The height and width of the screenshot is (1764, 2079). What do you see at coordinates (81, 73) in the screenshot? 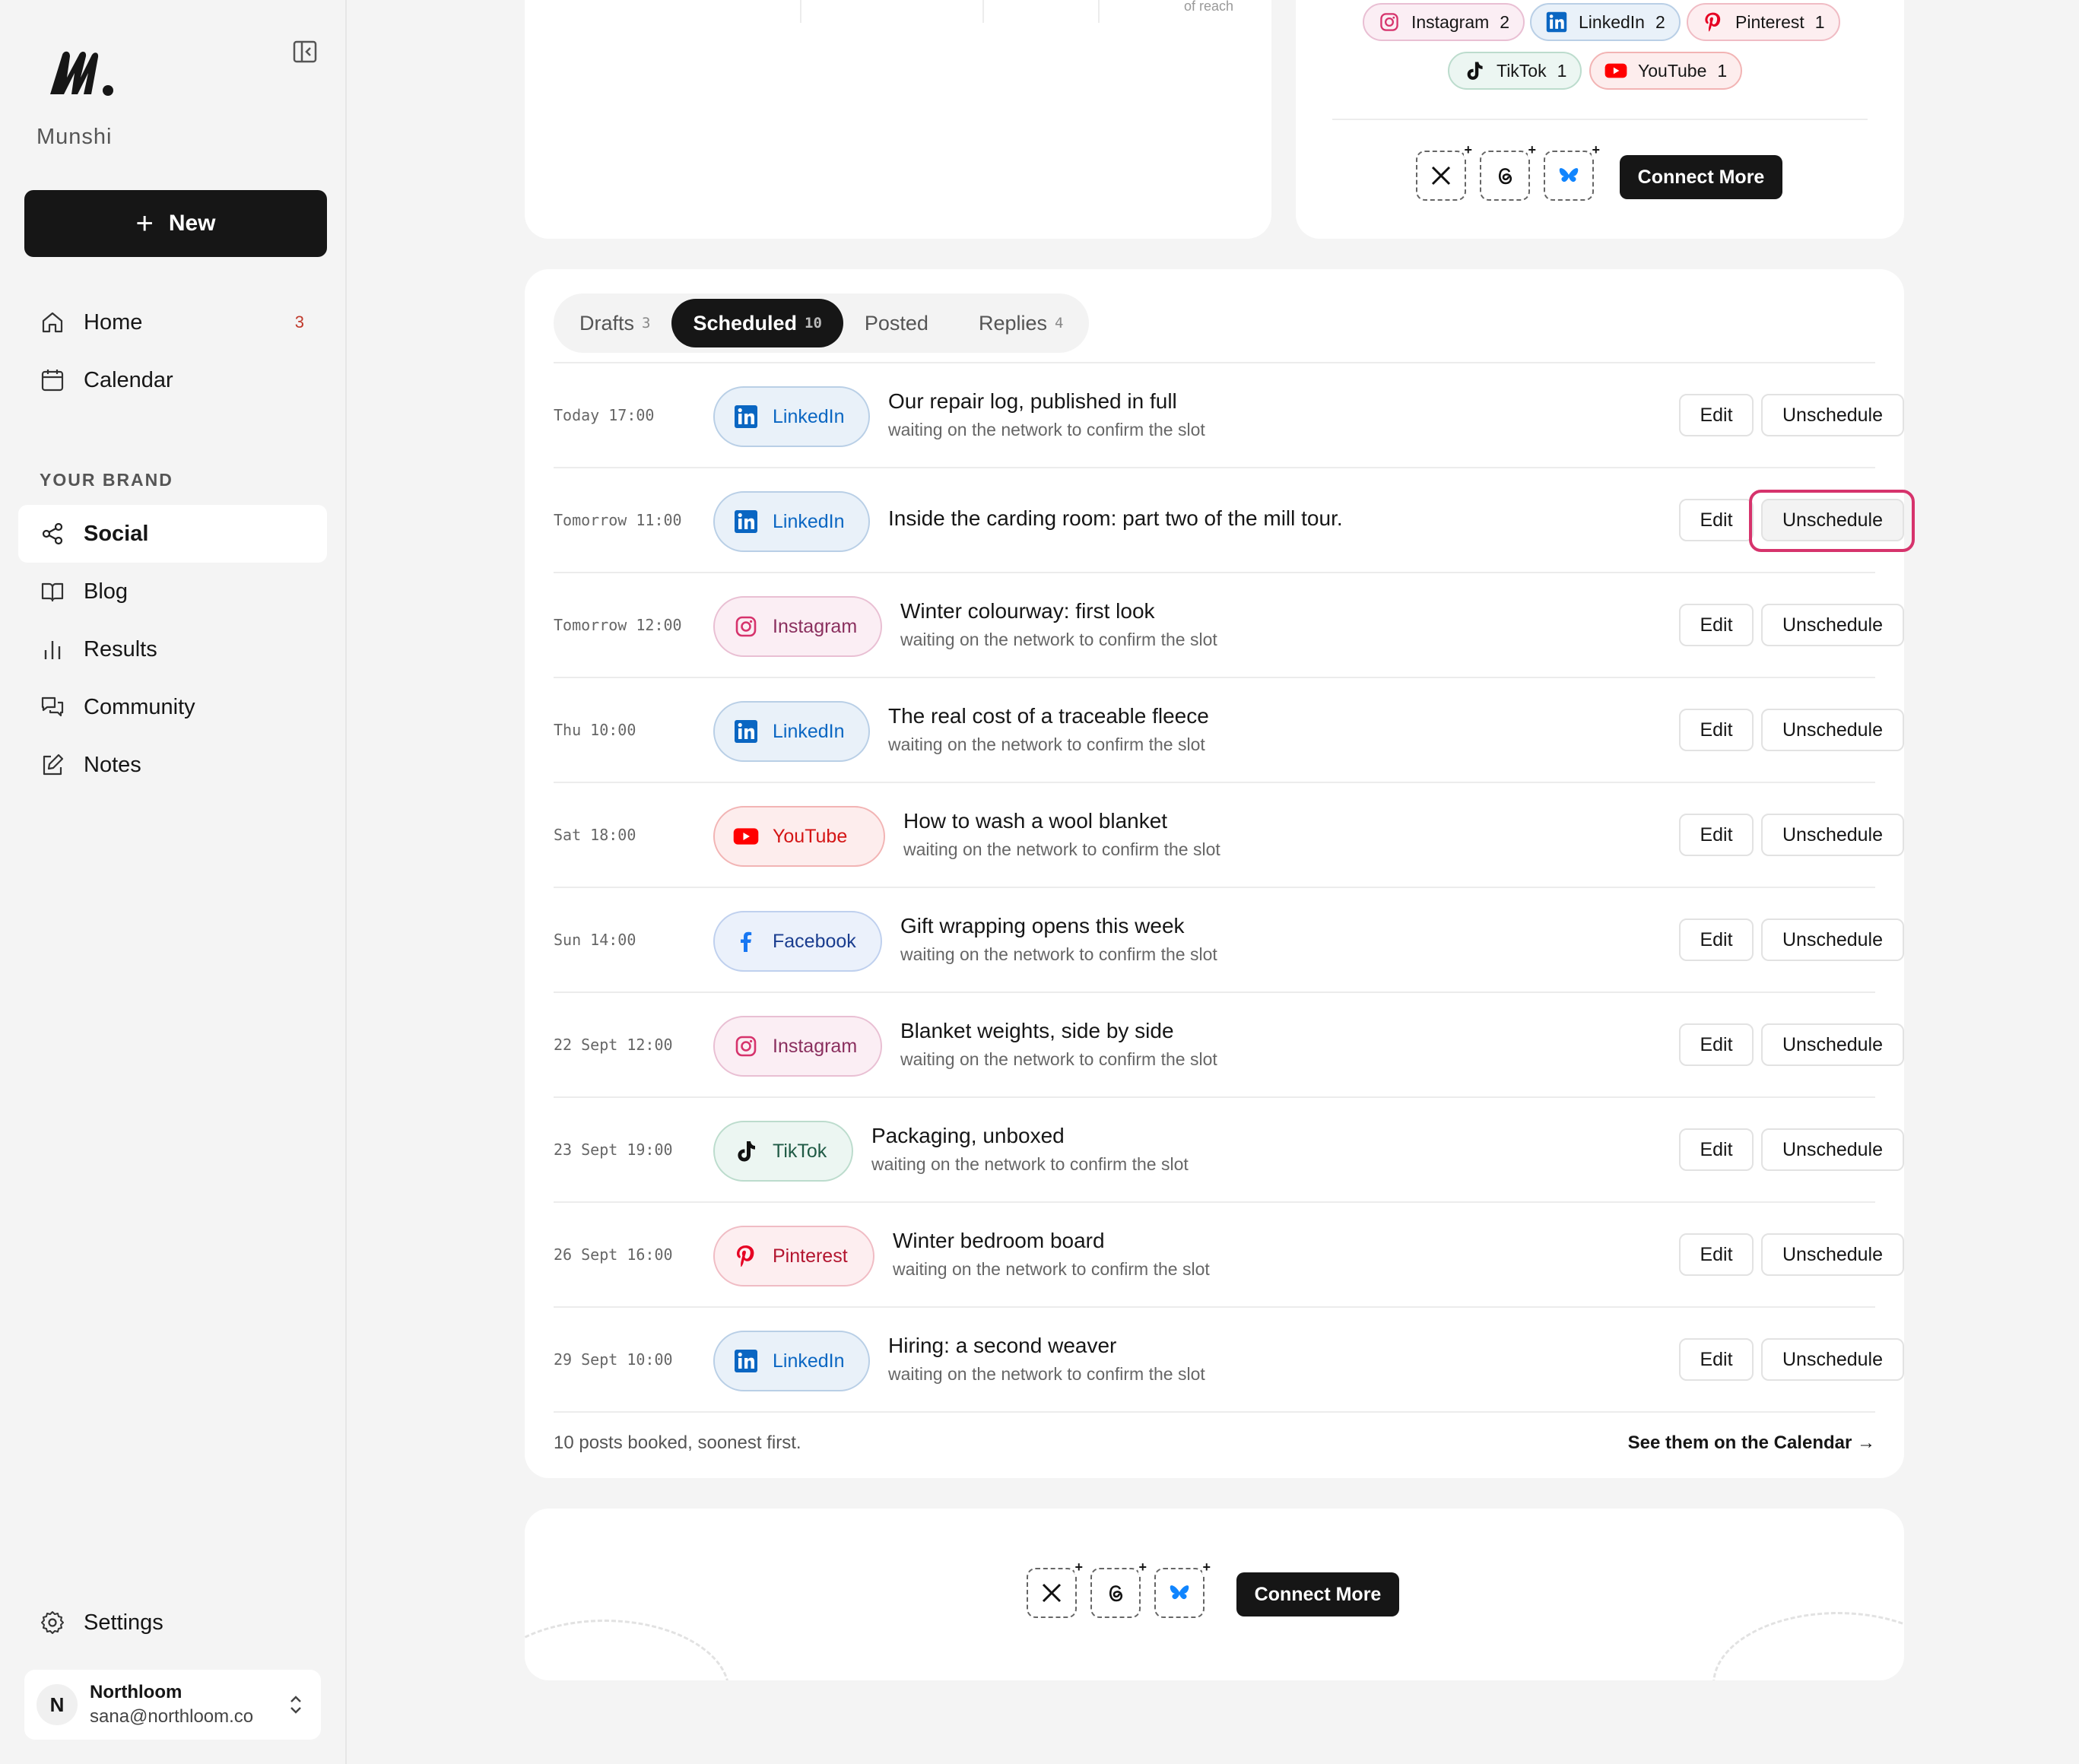
I see `munshi-logo` at bounding box center [81, 73].